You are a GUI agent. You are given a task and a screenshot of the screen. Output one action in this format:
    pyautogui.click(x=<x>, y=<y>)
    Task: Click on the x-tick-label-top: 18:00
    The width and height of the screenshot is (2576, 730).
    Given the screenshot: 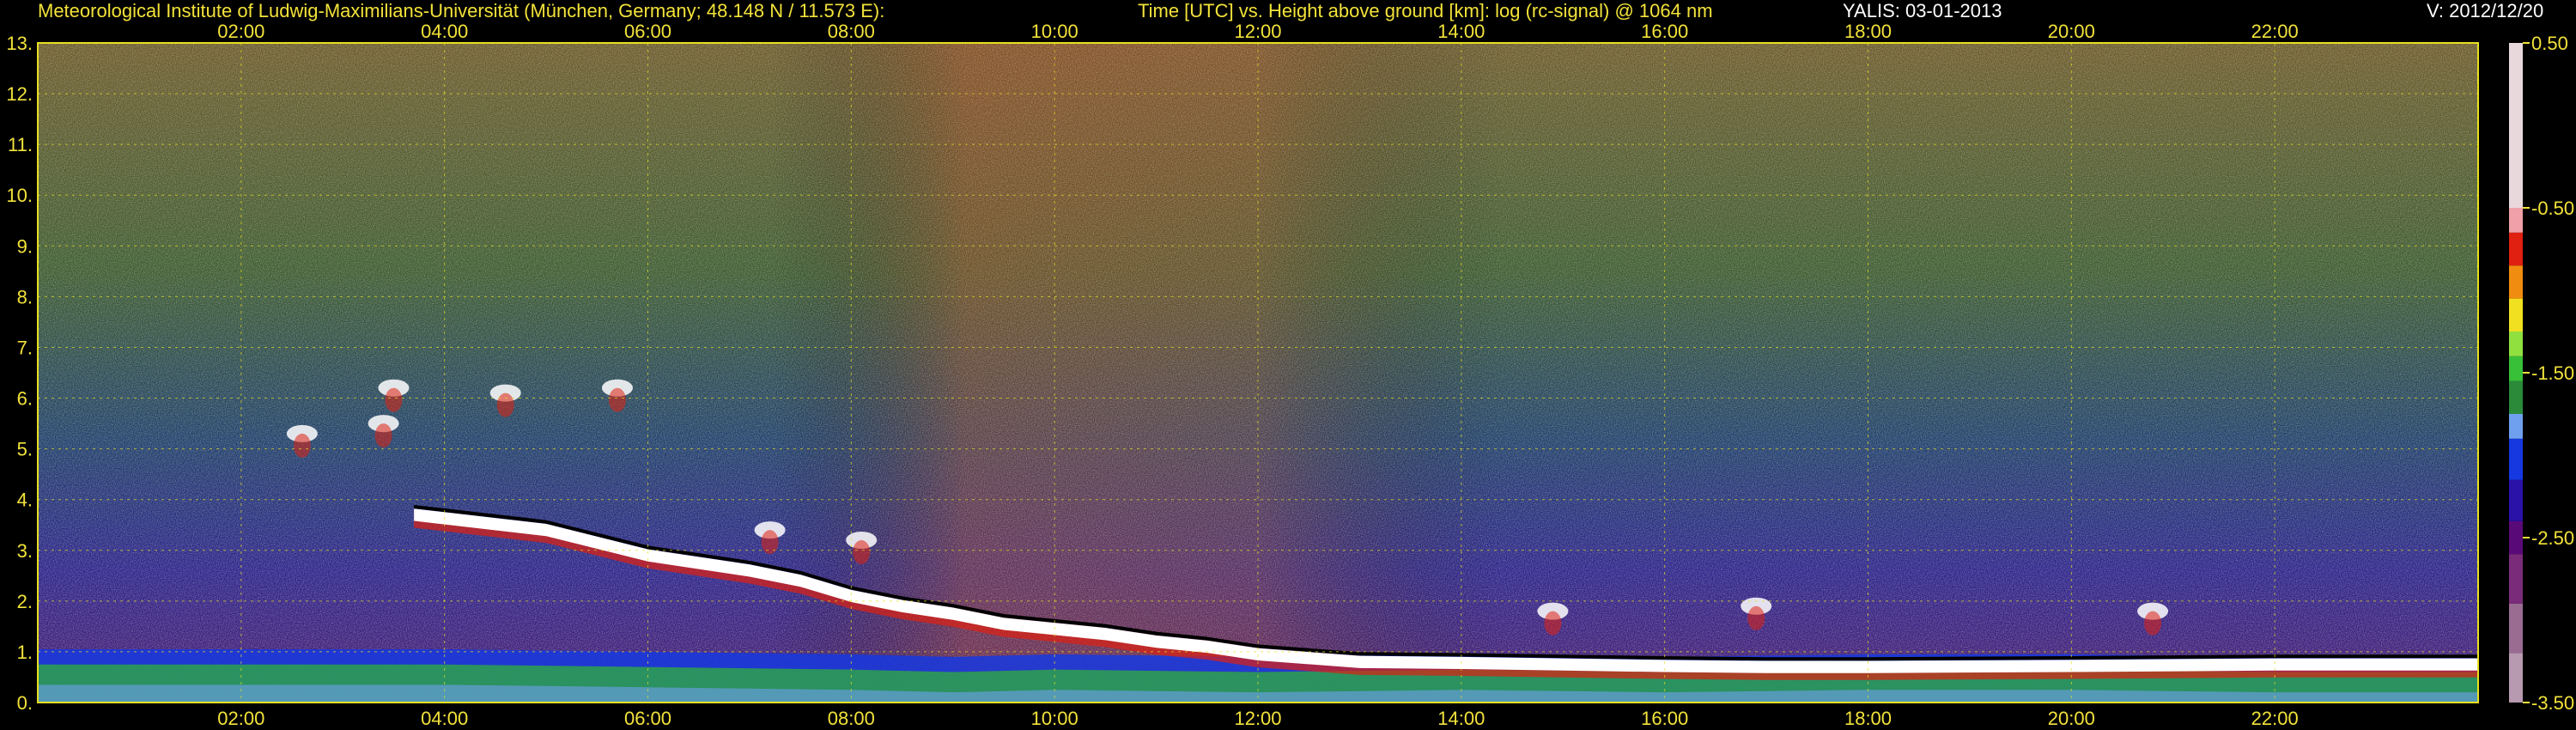 What is the action you would take?
    pyautogui.click(x=1868, y=31)
    